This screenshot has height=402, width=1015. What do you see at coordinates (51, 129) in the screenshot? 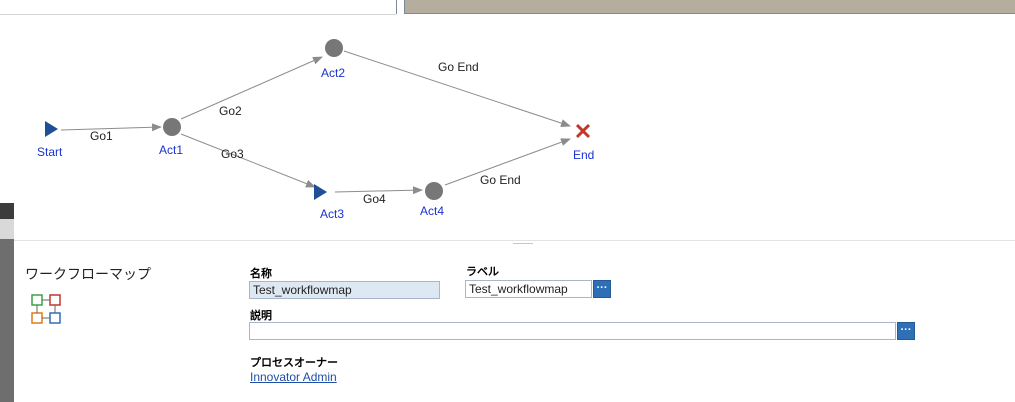
I see `start-node-icon` at bounding box center [51, 129].